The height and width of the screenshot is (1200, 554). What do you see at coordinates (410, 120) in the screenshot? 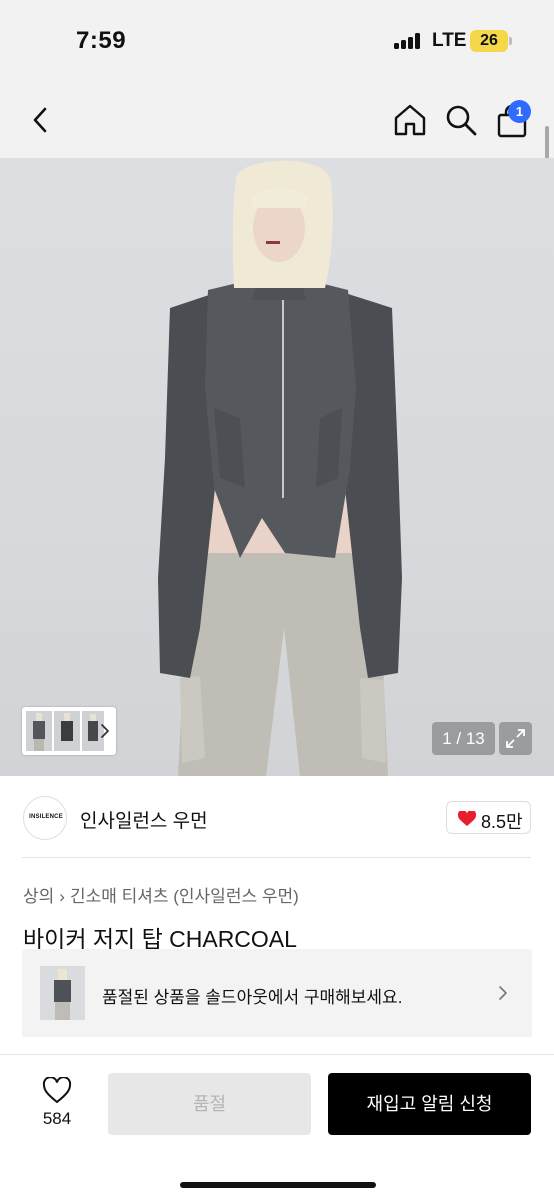
I see `home-icon` at bounding box center [410, 120].